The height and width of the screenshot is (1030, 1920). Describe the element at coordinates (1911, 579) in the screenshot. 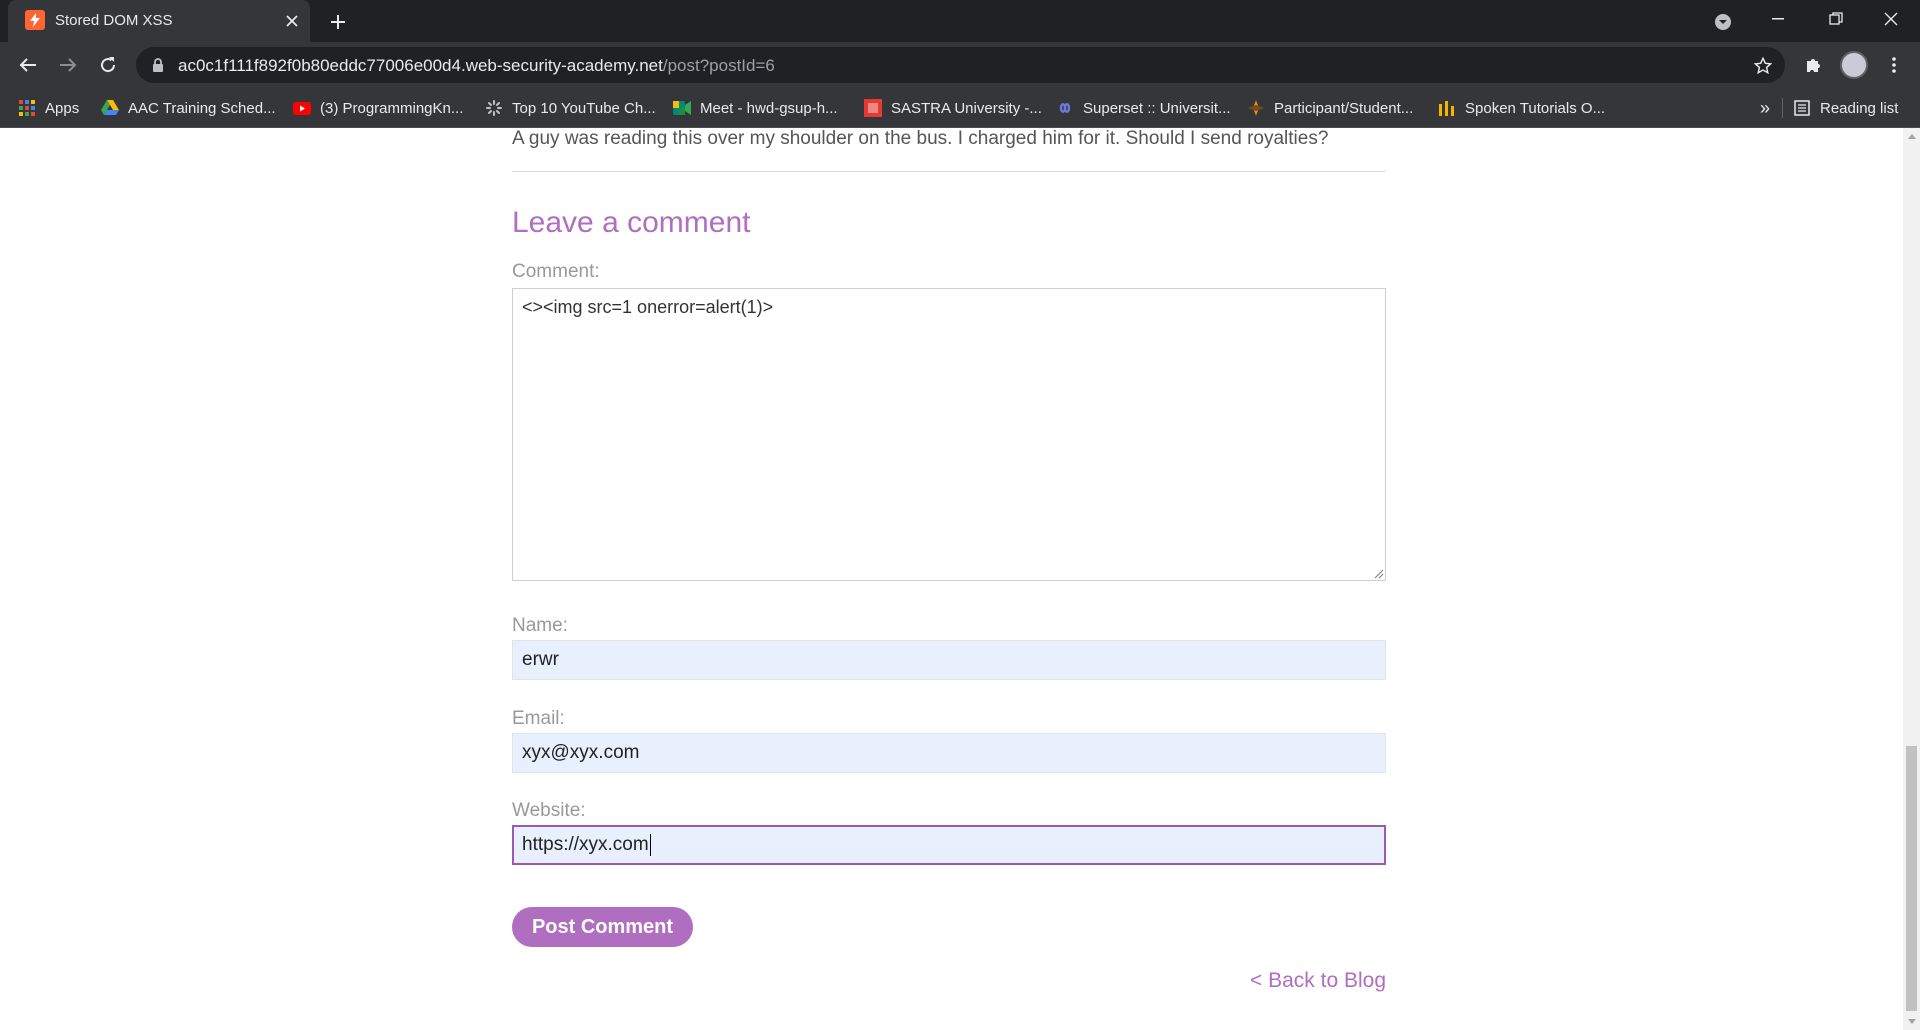

I see `page-scrollbar` at that location.